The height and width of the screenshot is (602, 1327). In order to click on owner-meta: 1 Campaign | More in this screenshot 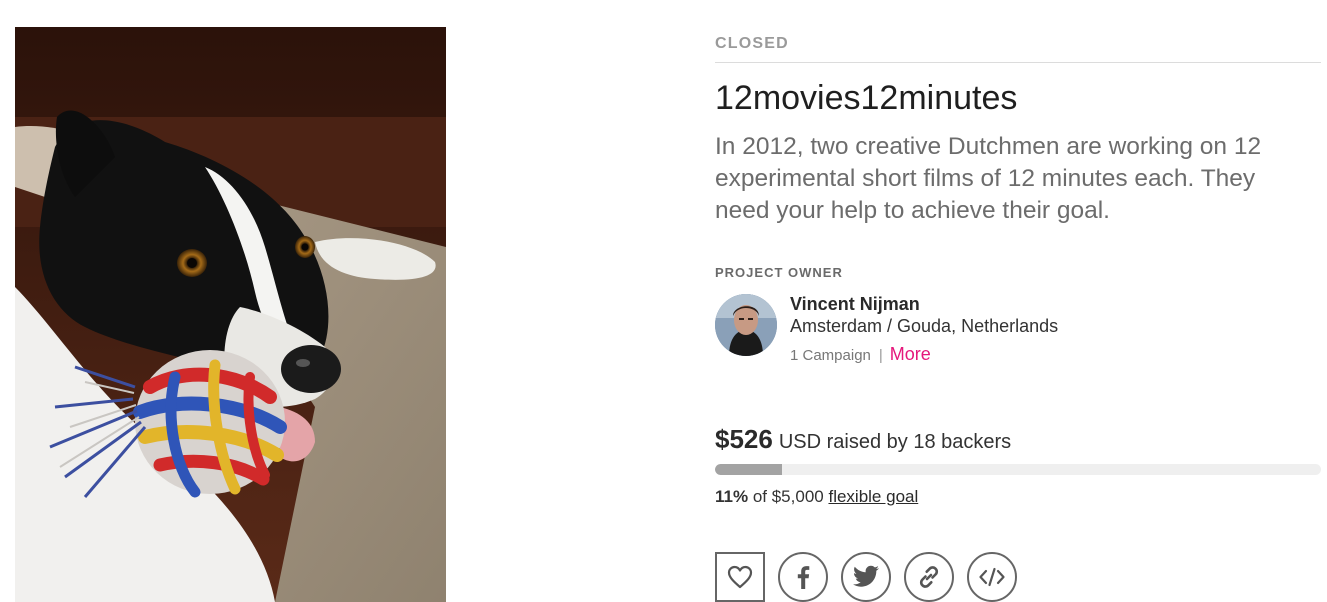, I will do `click(860, 354)`.